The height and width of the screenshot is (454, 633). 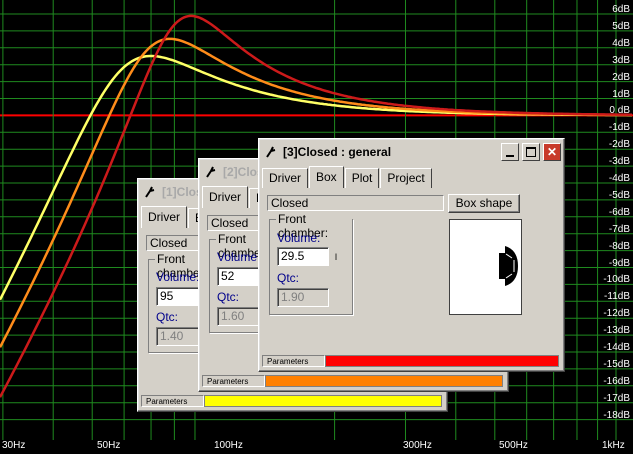 What do you see at coordinates (109, 445) in the screenshot?
I see `hz-label: 50Hz` at bounding box center [109, 445].